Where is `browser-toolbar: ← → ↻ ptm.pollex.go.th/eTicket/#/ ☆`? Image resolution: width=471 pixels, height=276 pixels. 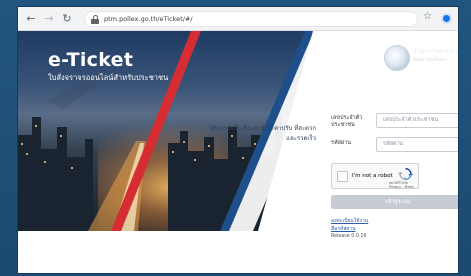 browser-toolbar: ← → ↻ ptm.pollex.go.th/eTicket/#/ ☆ is located at coordinates (238, 19).